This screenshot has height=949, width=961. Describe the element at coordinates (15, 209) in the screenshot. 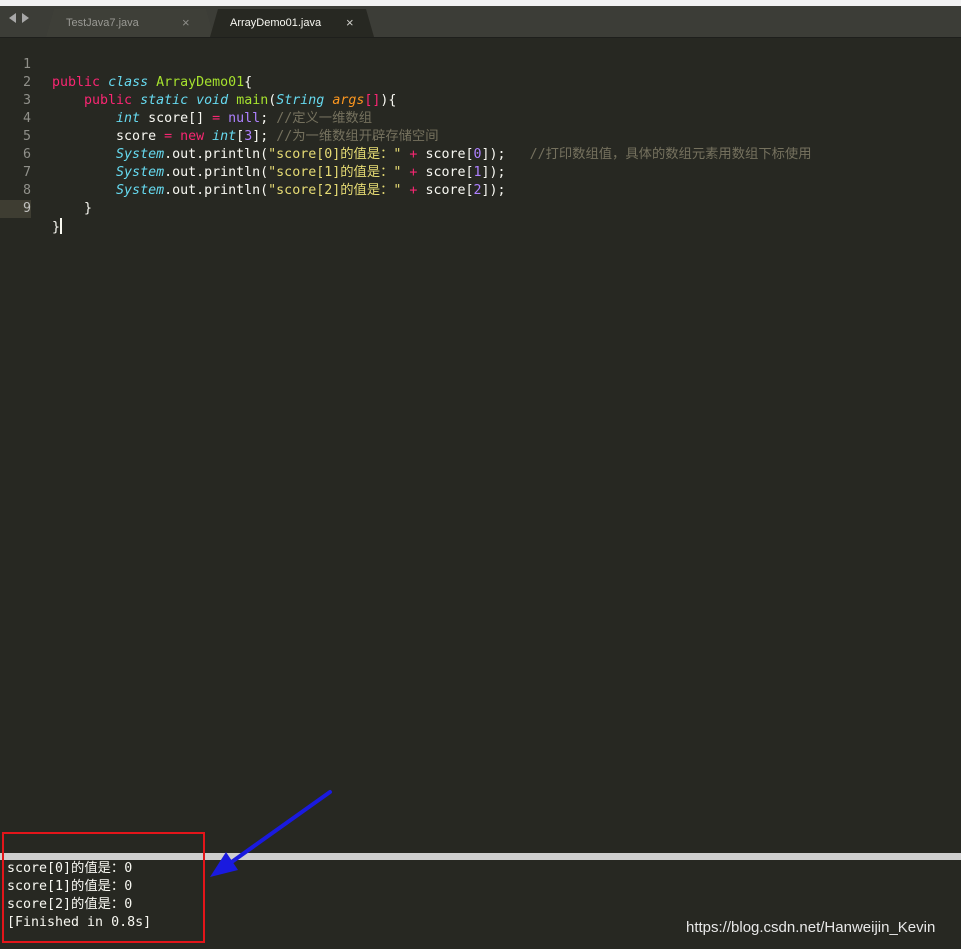

I see `line-number: 9` at that location.